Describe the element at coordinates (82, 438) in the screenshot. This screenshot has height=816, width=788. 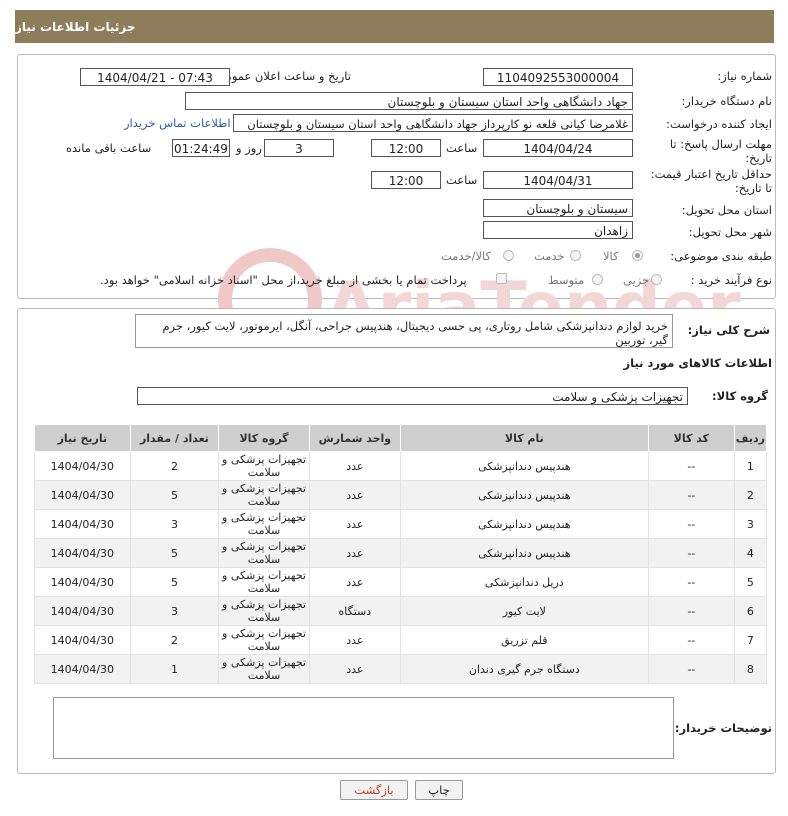
I see `col-date: تاریخ نیاز` at that location.